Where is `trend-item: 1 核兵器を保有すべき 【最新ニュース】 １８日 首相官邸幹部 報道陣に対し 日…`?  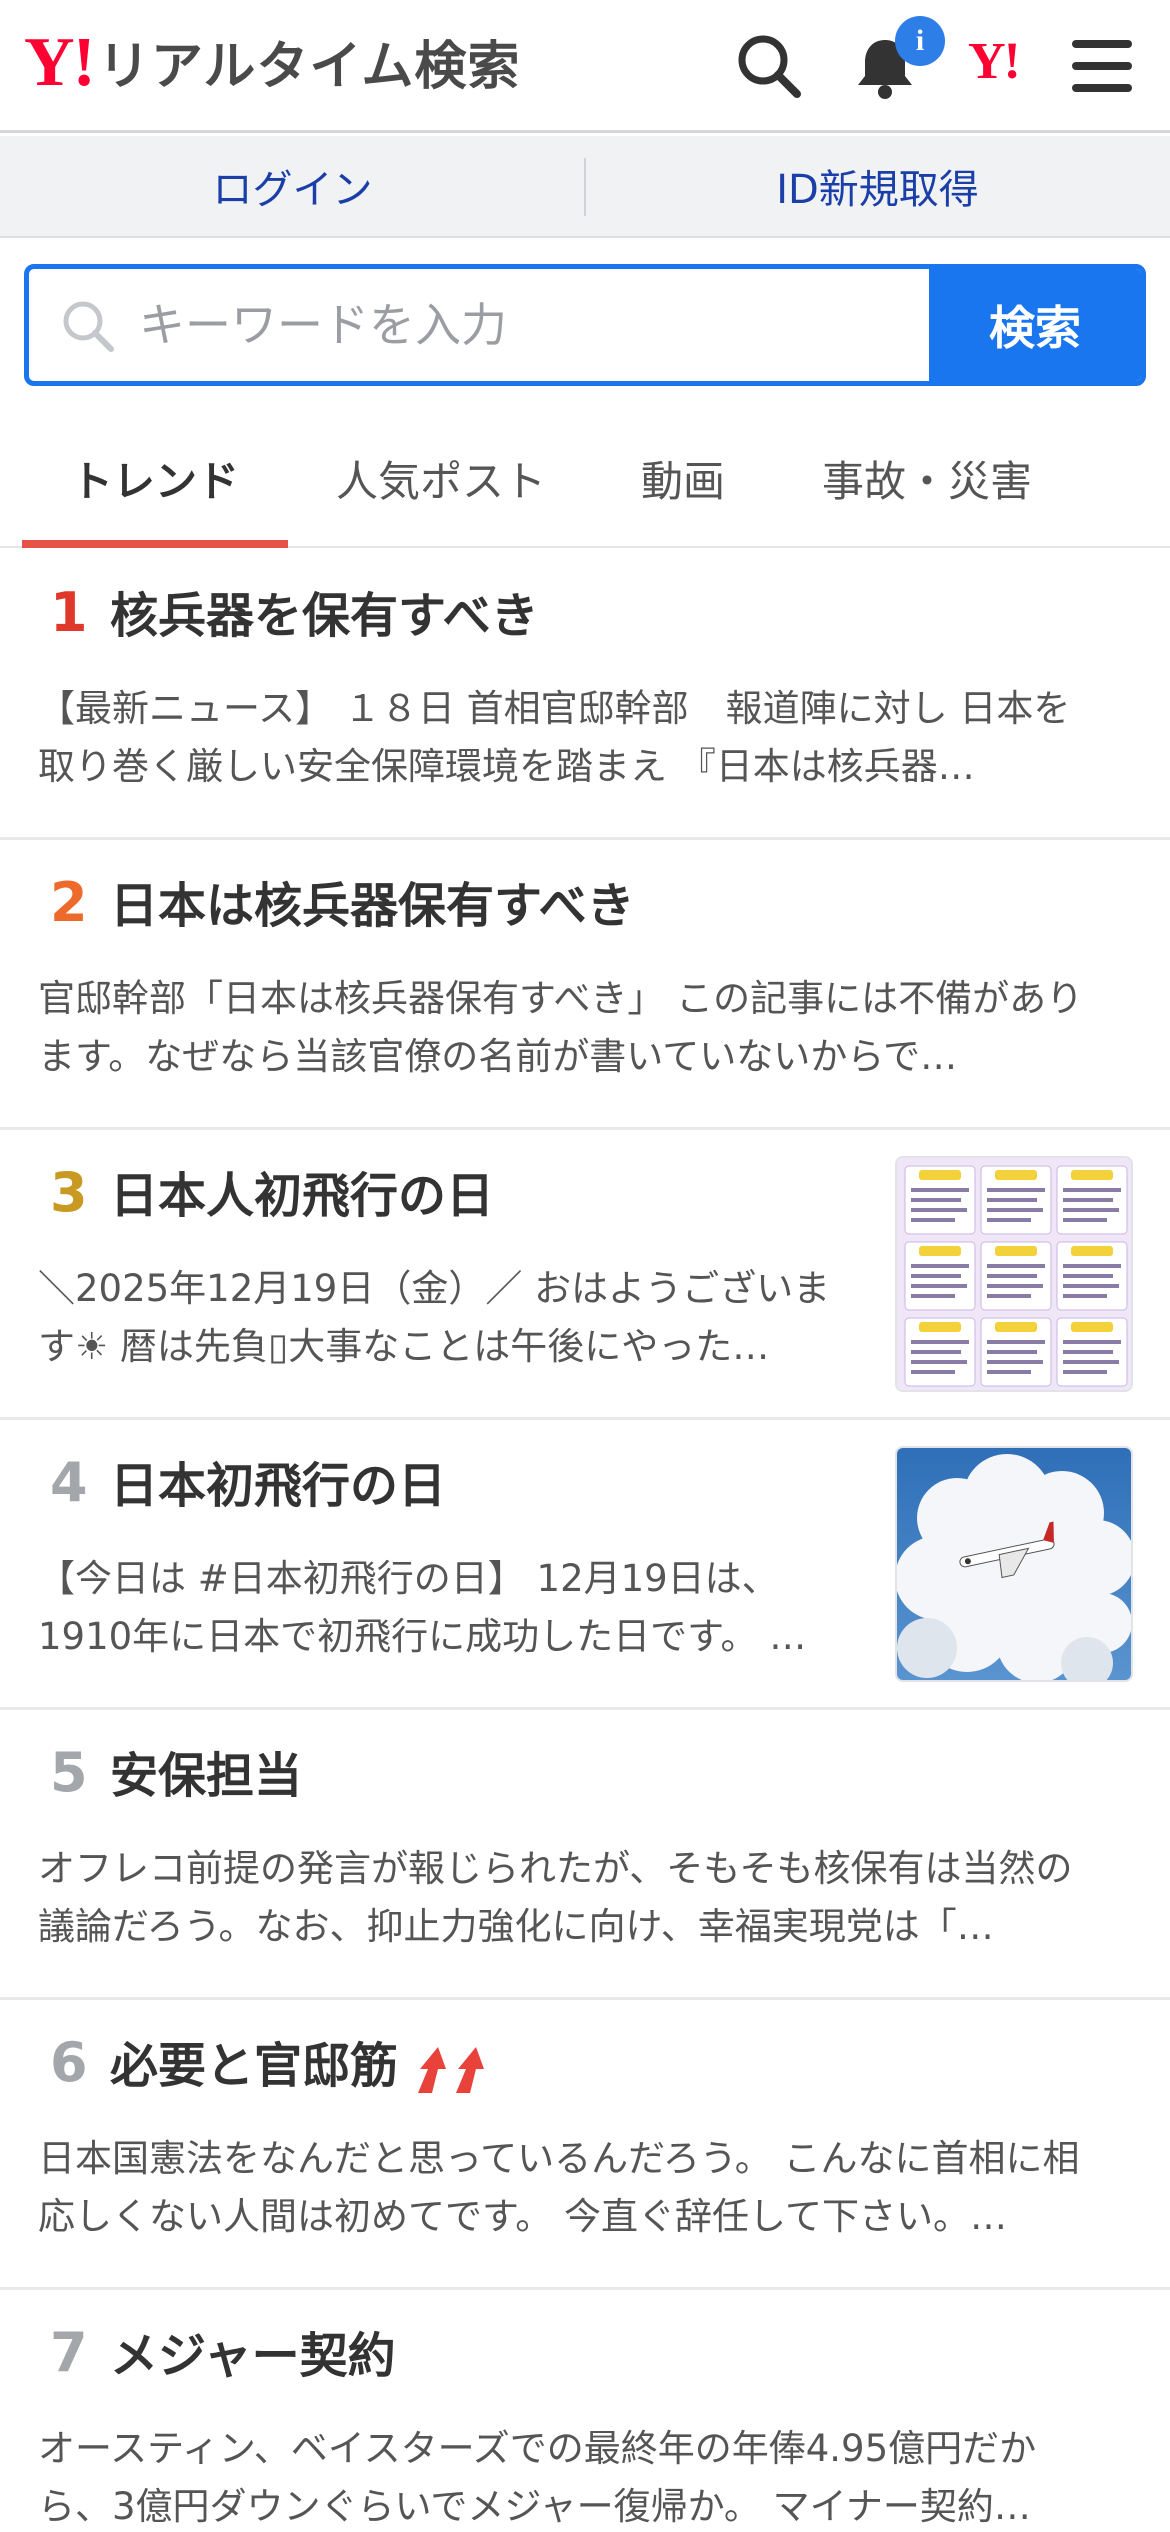
trend-item: 1 核兵器を保有すべき 【最新ニュース】 １８日 首相官邸幹部 報道陣に対し 日… is located at coordinates (585, 695).